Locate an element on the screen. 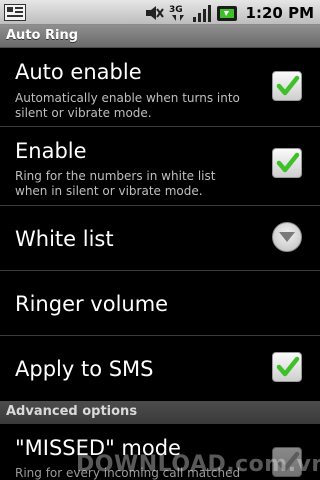  pref-title: White list is located at coordinates (64, 239).